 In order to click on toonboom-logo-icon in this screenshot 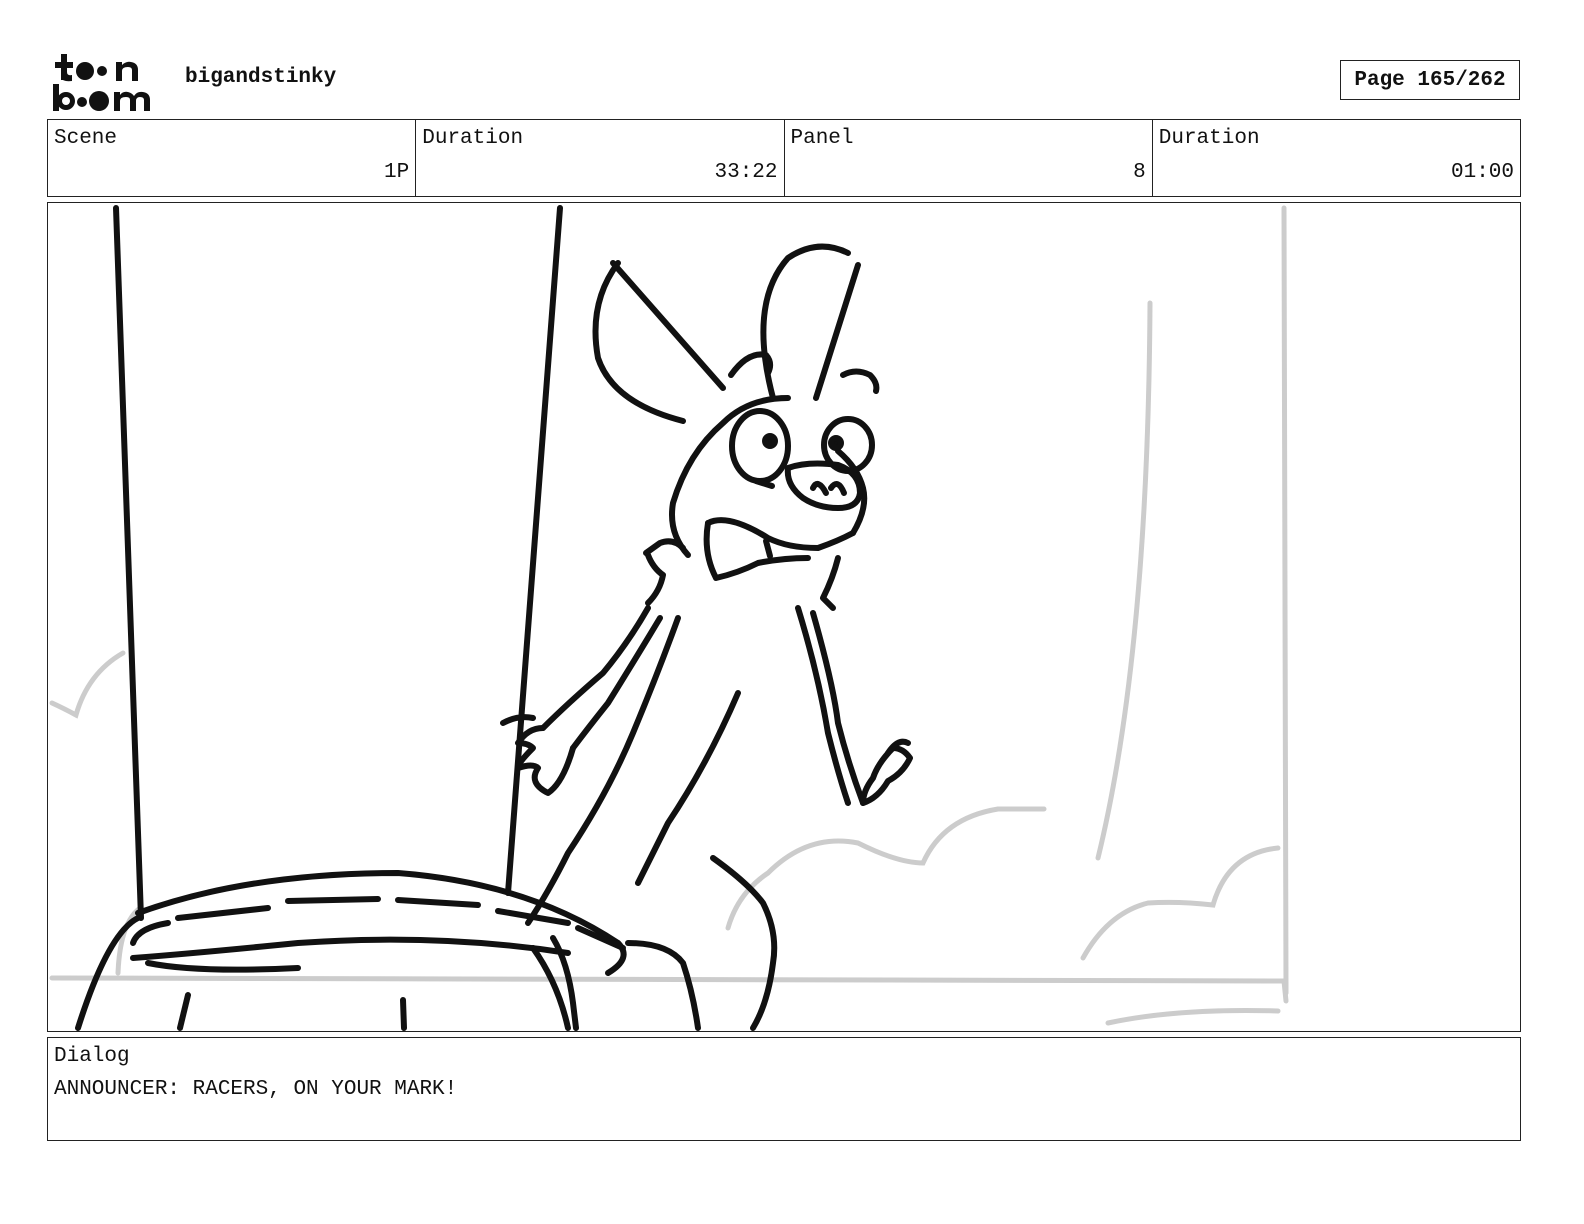, I will do `click(107, 82)`.